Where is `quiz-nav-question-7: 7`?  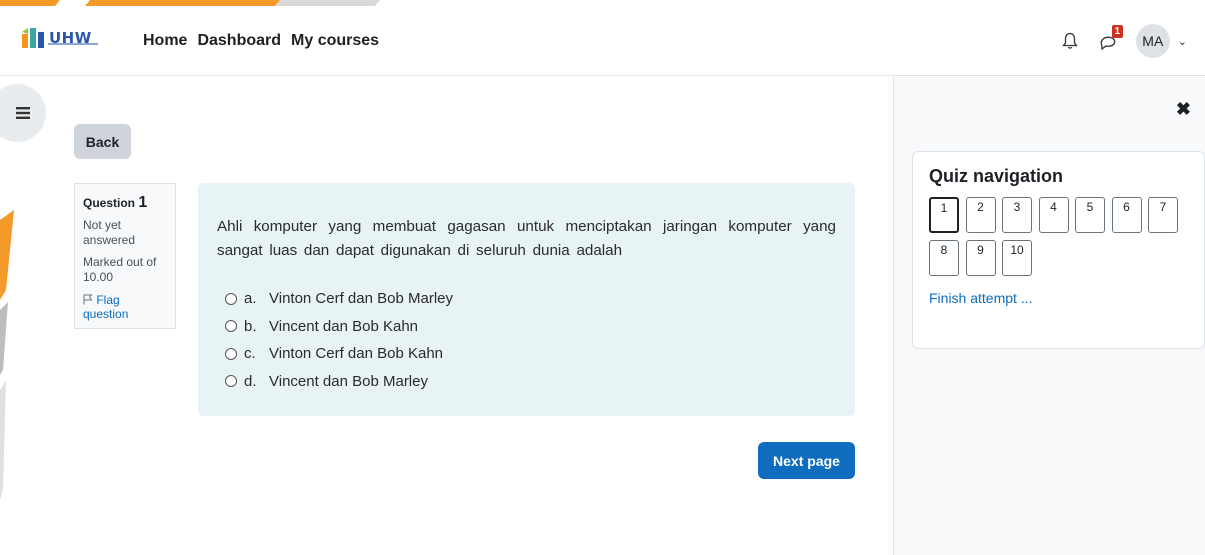 quiz-nav-question-7: 7 is located at coordinates (1163, 215).